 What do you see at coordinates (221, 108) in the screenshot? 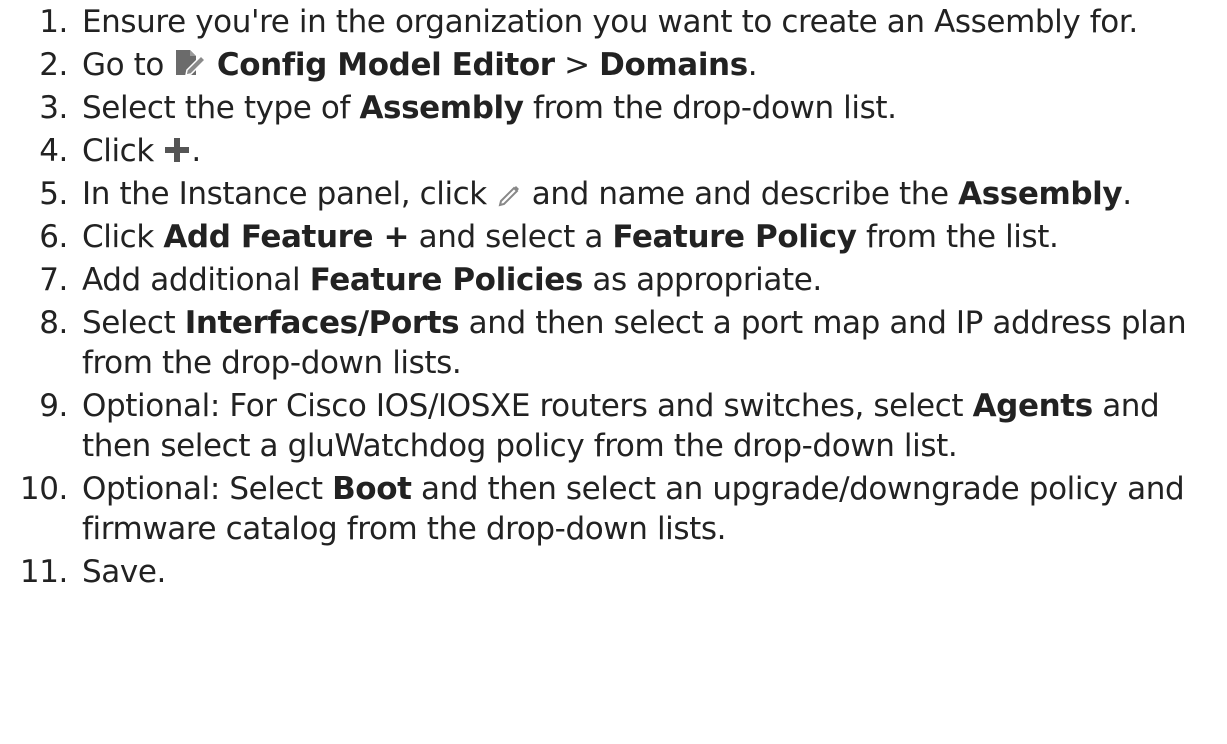
I see `step-text: Select the type of` at bounding box center [221, 108].